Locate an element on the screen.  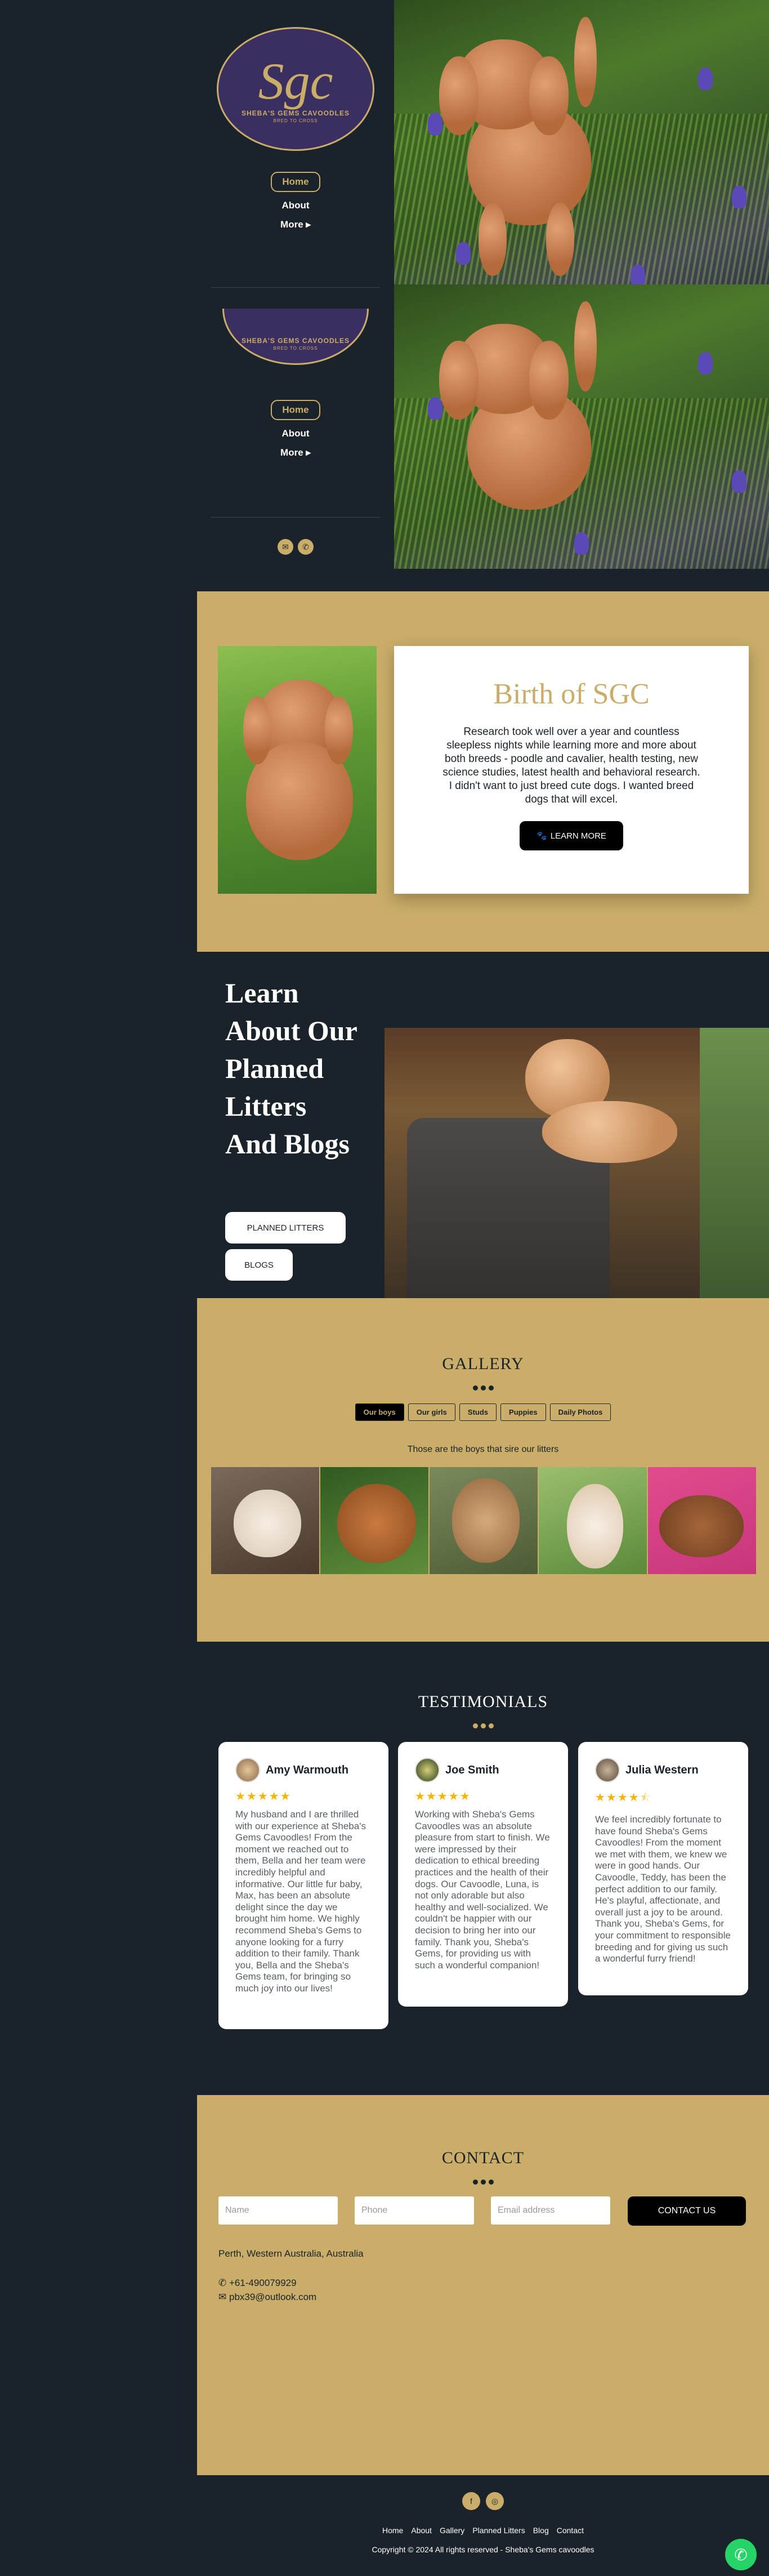
header-divider is located at coordinates (295, 287).